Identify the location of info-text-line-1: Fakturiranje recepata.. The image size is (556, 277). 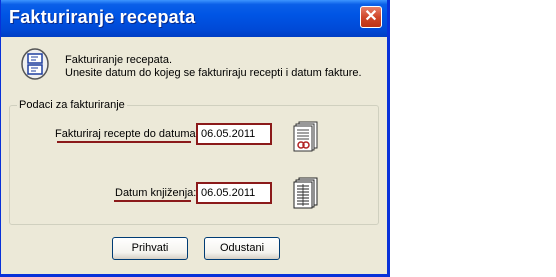
(118, 60).